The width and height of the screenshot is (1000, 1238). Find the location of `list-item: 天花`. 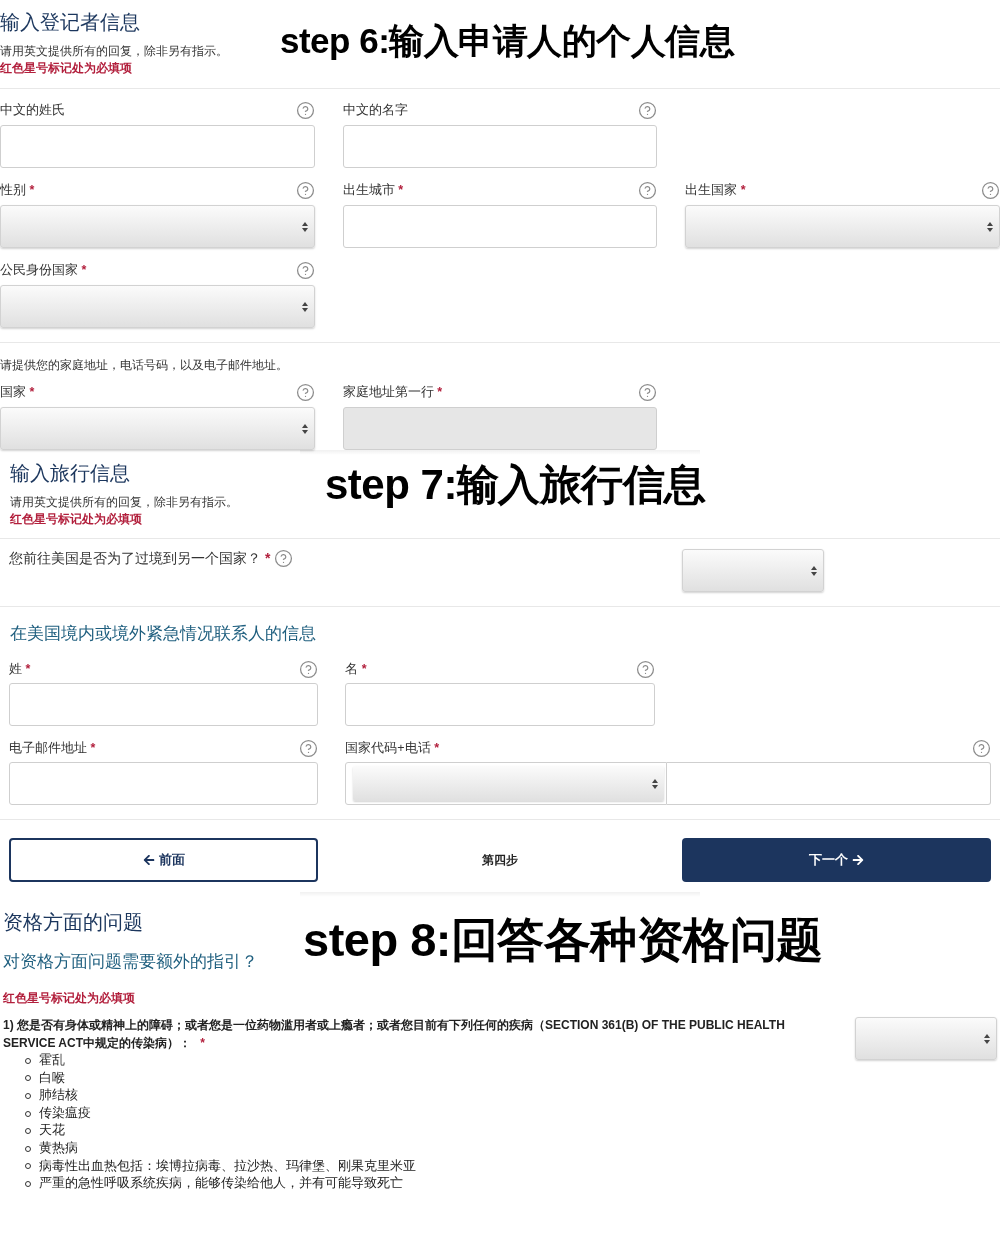

list-item: 天花 is located at coordinates (52, 1131).